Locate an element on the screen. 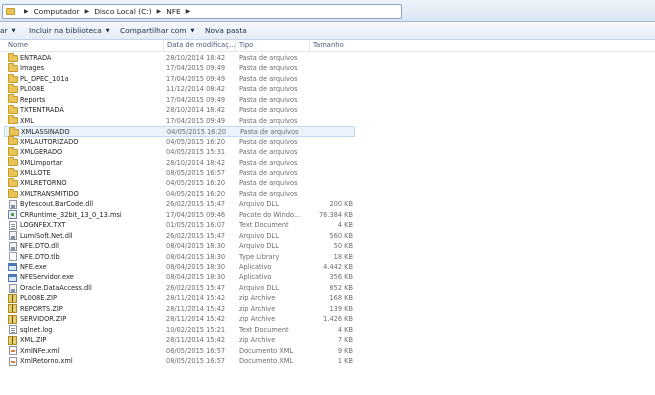  file-size: 18 KB is located at coordinates (343, 256).